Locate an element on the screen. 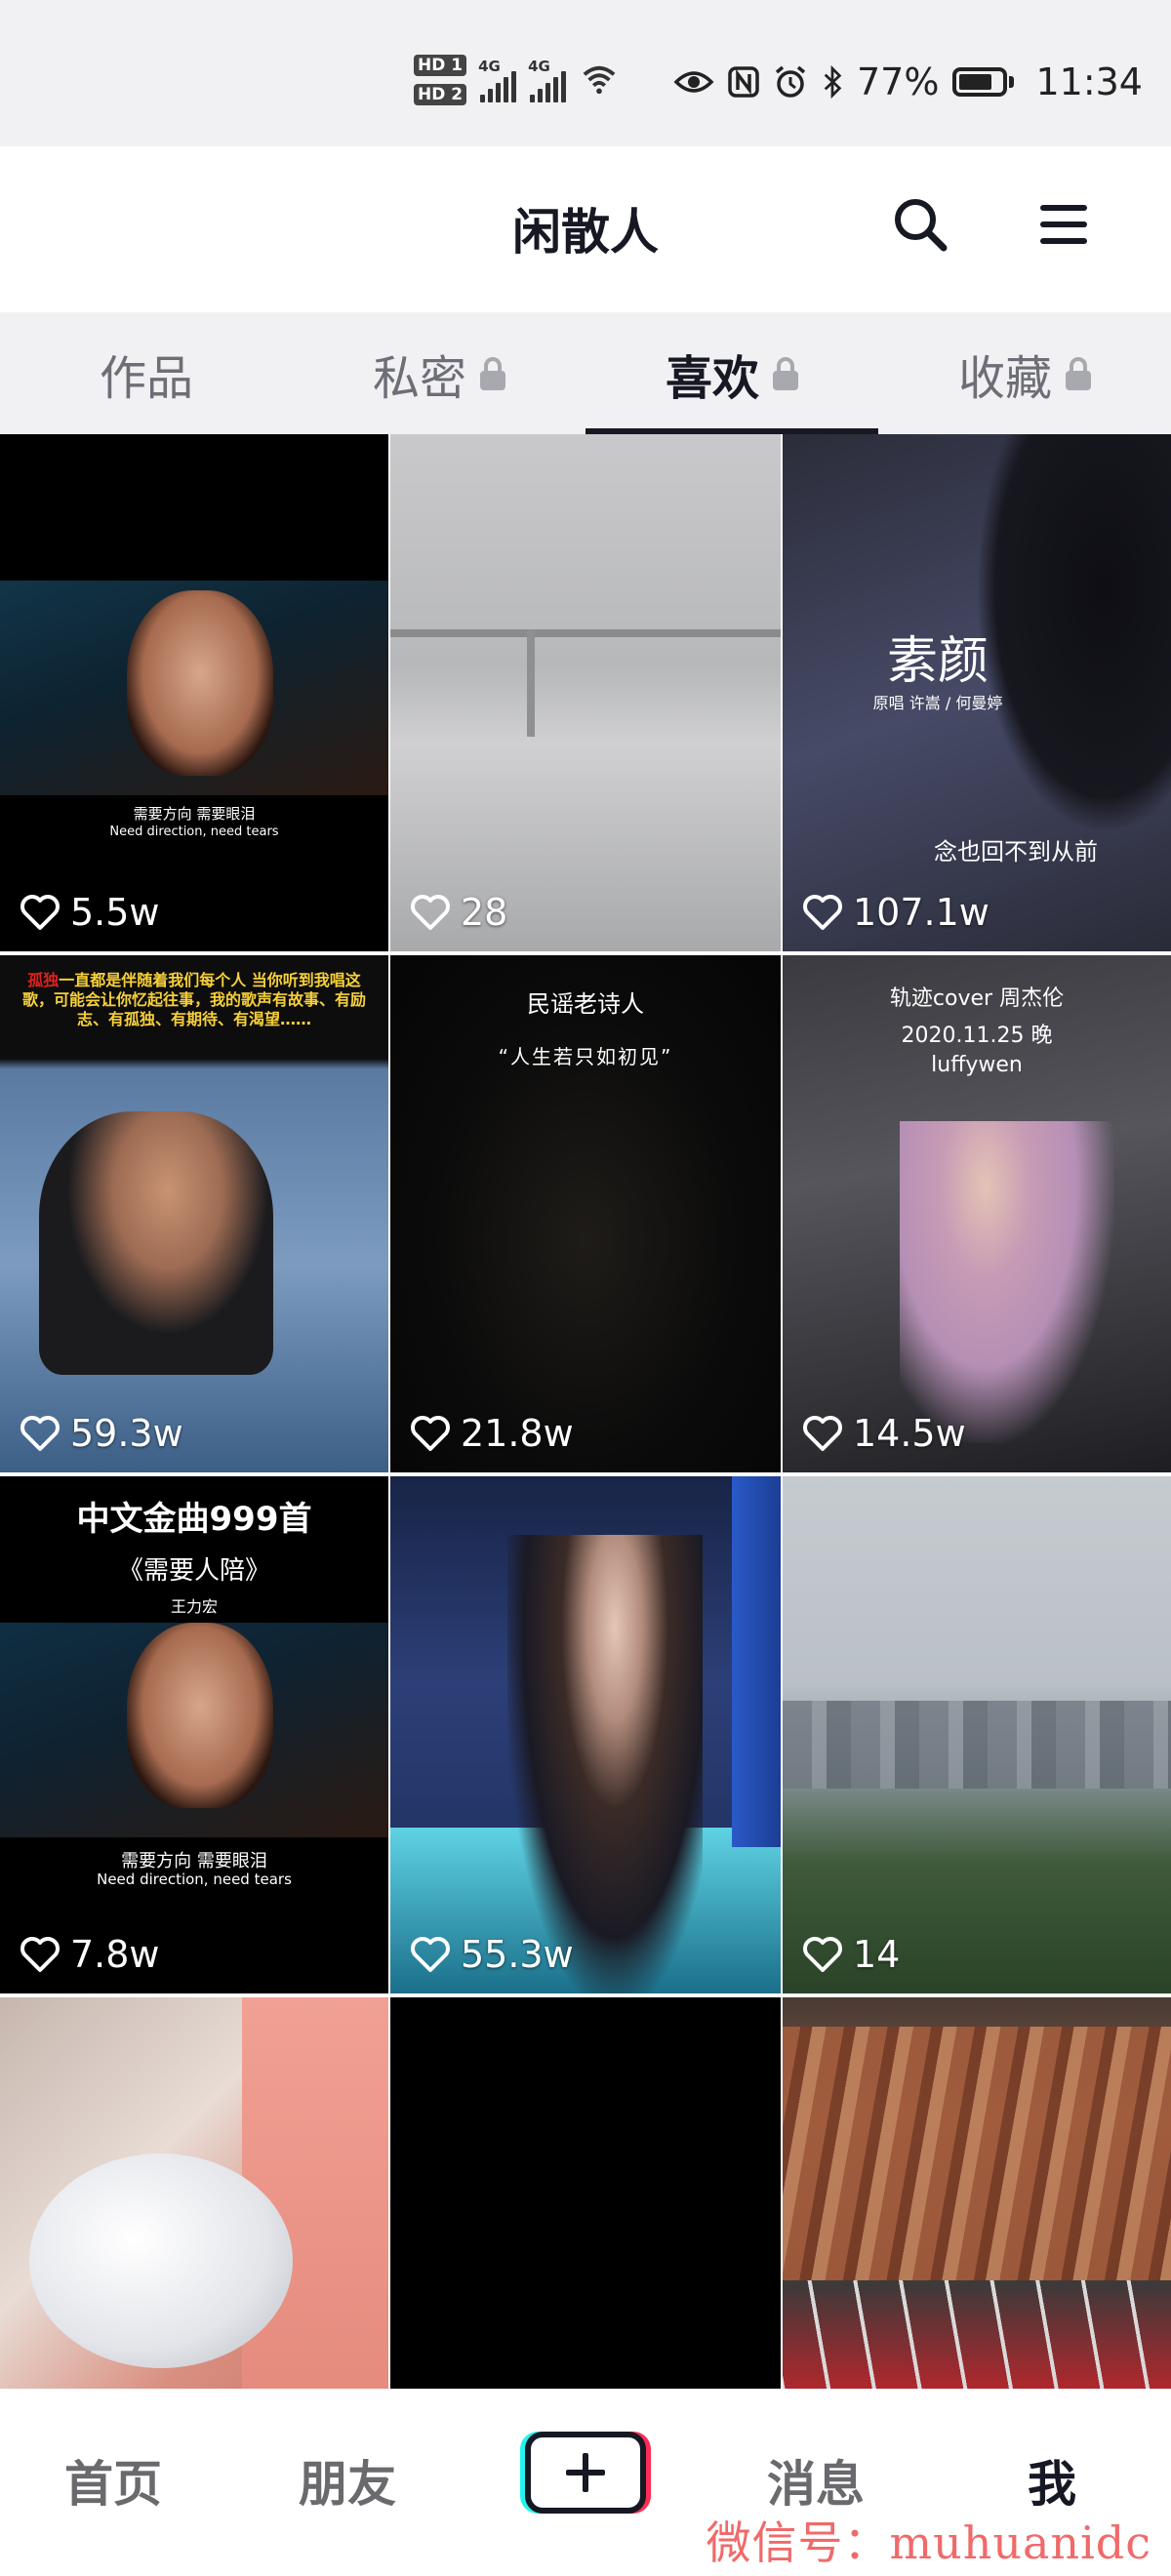 The image size is (1171, 2576). like-count: 14 is located at coordinates (851, 1954).